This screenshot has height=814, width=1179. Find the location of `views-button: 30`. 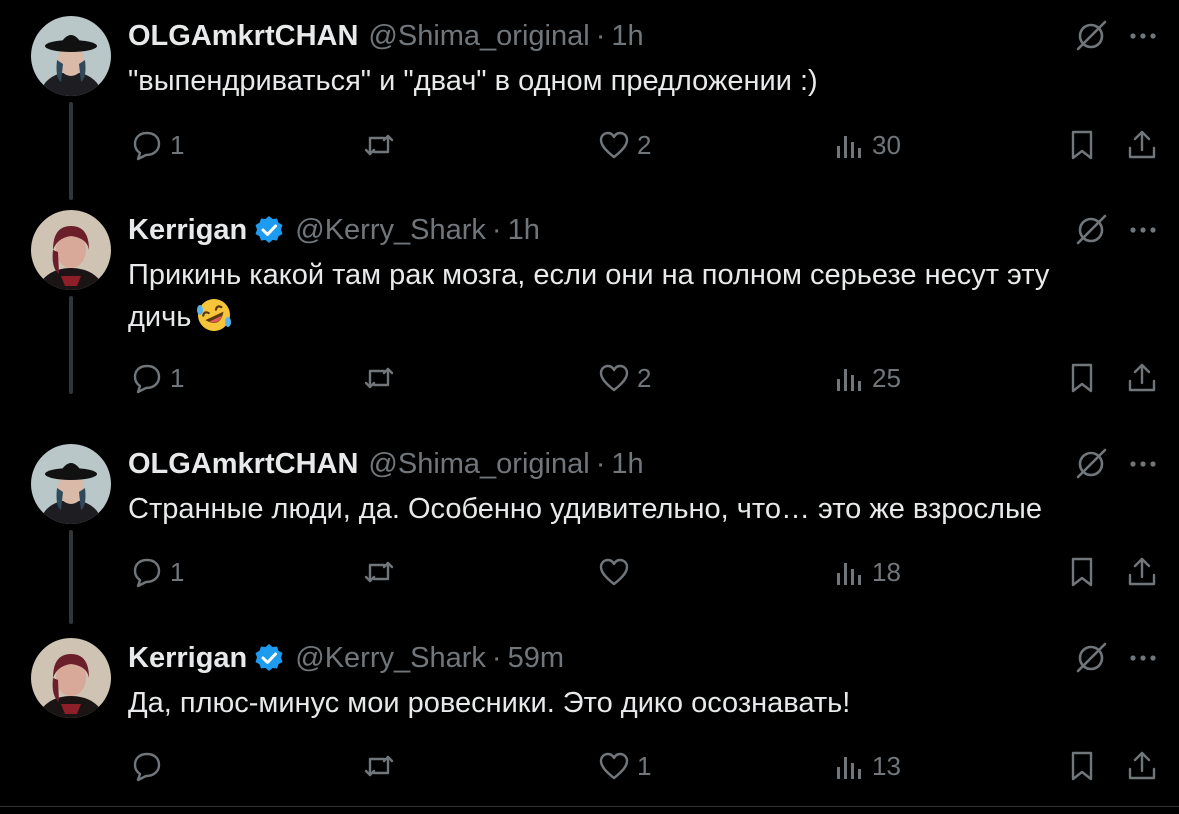

views-button: 30 is located at coordinates (866, 145).